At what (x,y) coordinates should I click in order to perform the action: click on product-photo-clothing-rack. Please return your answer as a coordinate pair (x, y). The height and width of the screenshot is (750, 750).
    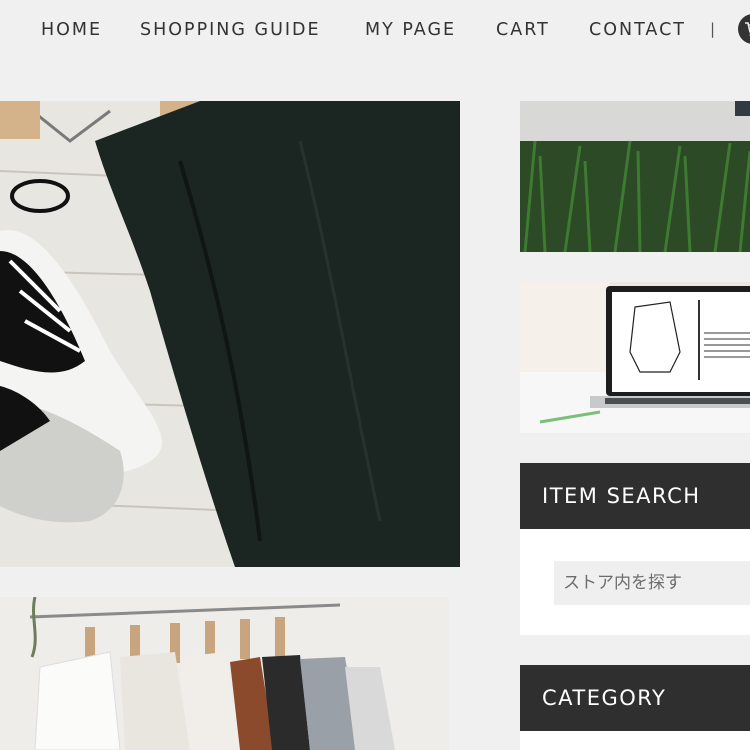
    Looking at the image, I should click on (224, 673).